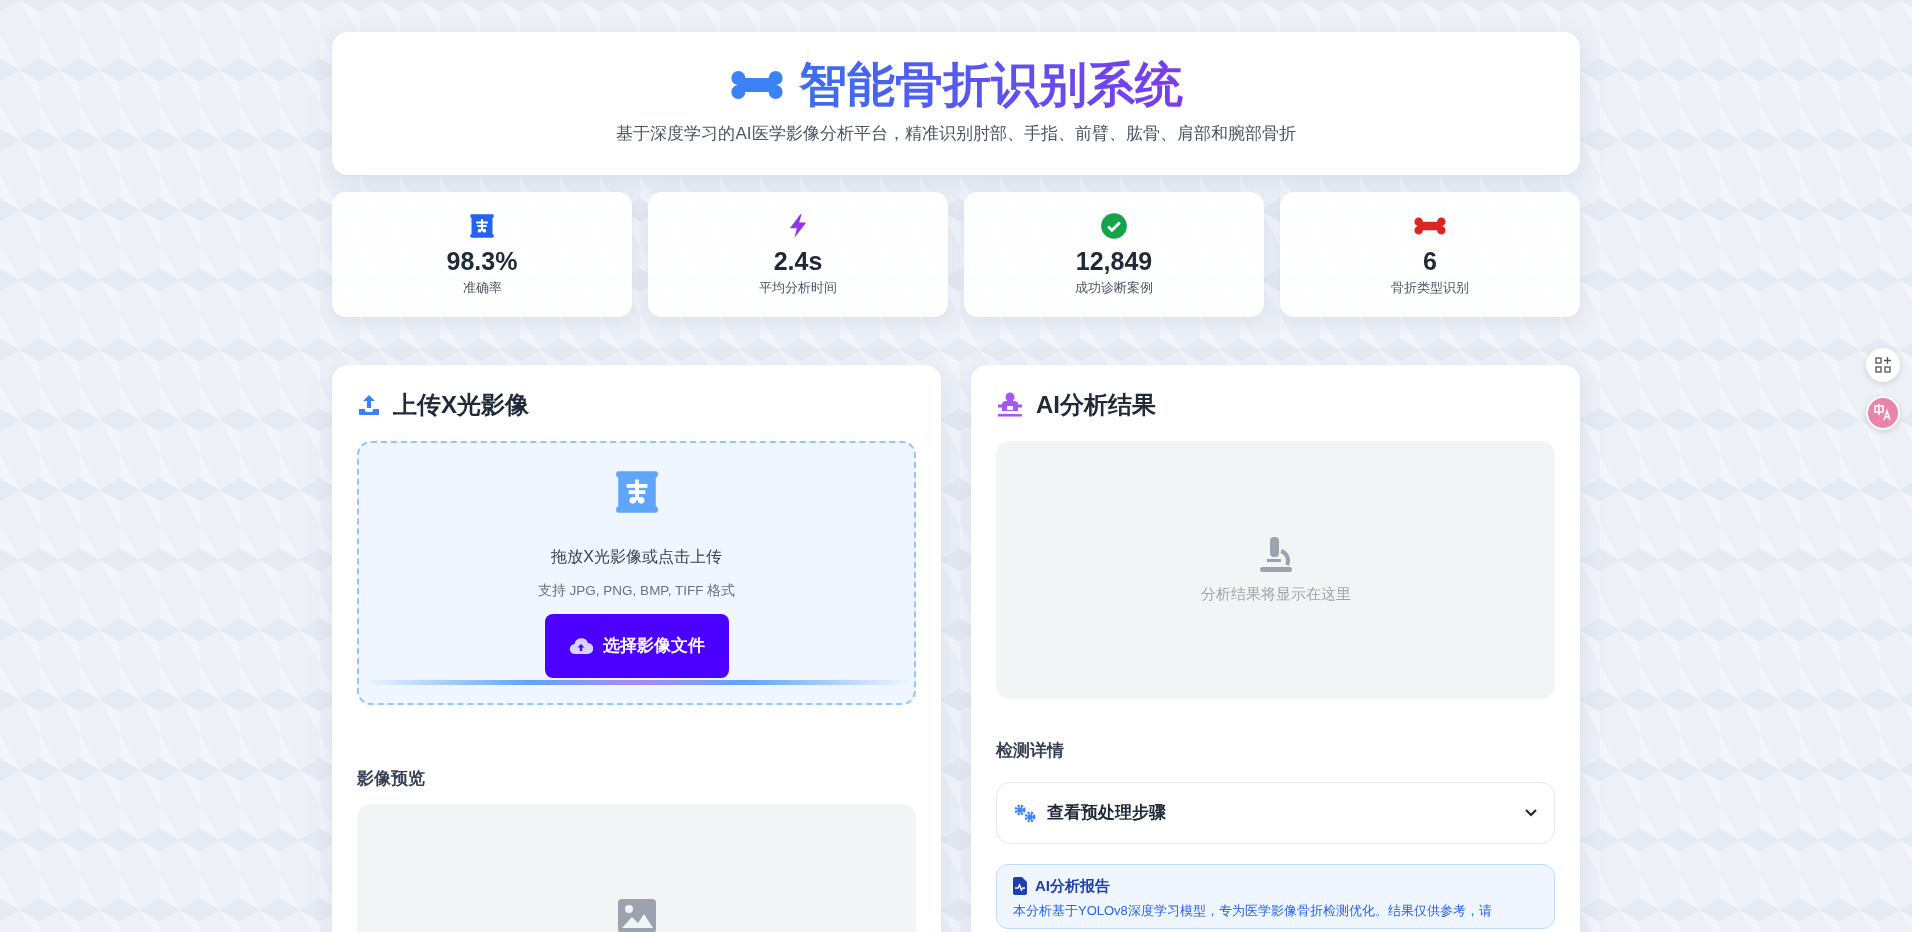 The image size is (1912, 932). I want to click on stat-label: 骨折类型识别, so click(1430, 288).